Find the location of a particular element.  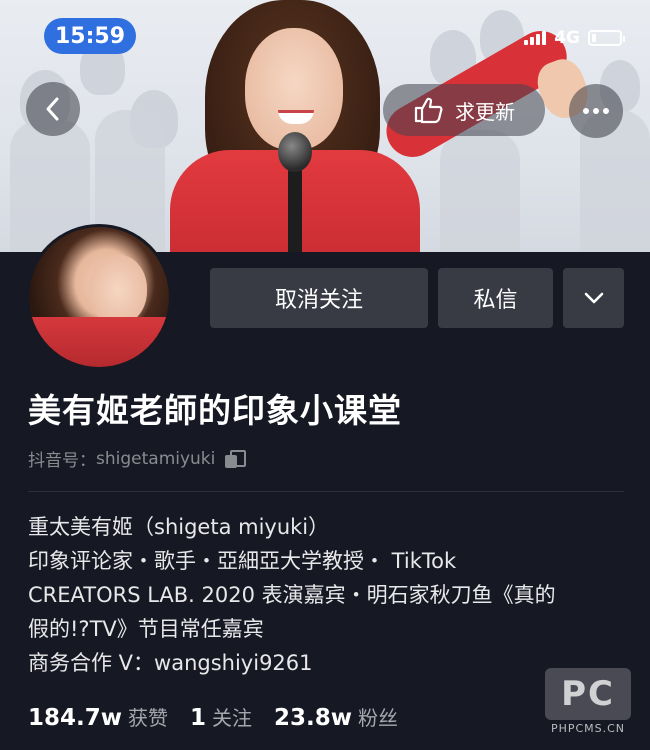

more-button is located at coordinates (596, 111).